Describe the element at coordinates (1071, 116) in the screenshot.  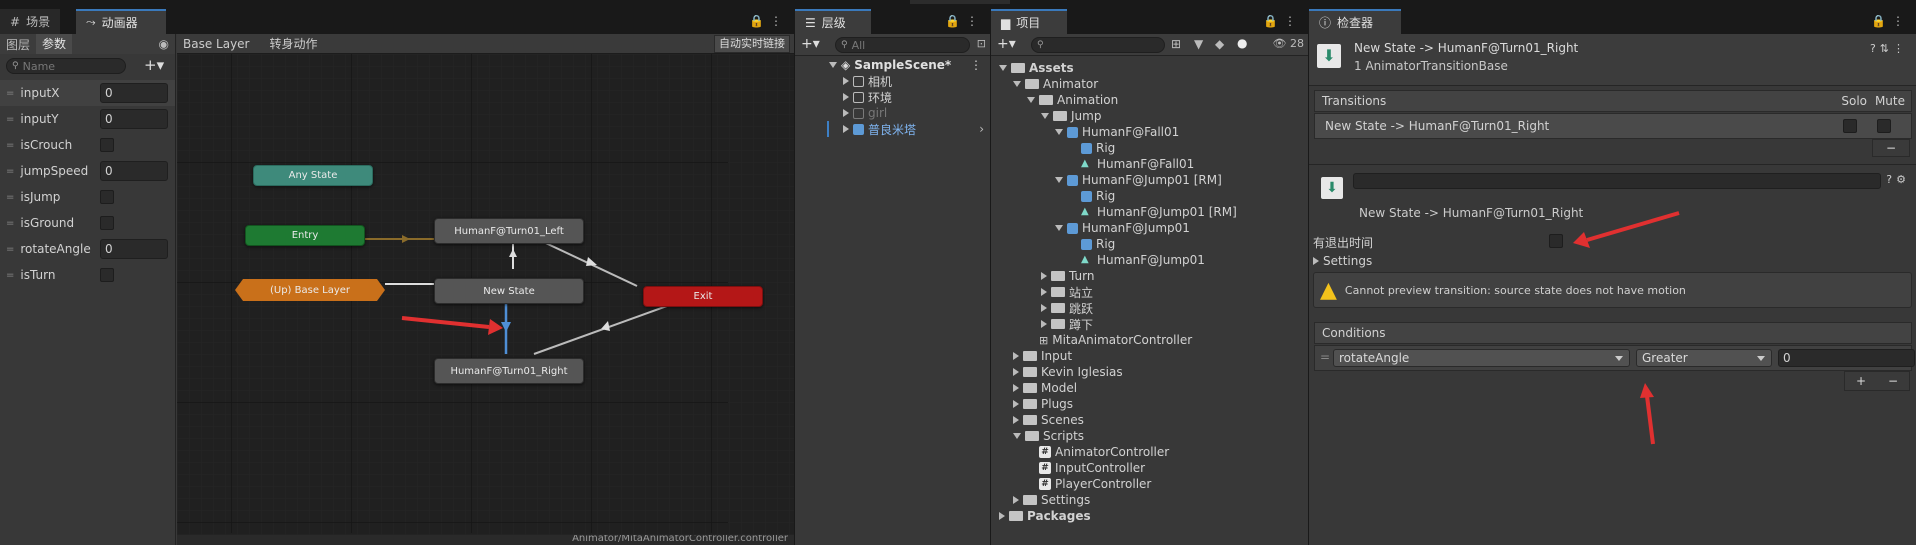
I see `project-tree-item: Jump` at that location.